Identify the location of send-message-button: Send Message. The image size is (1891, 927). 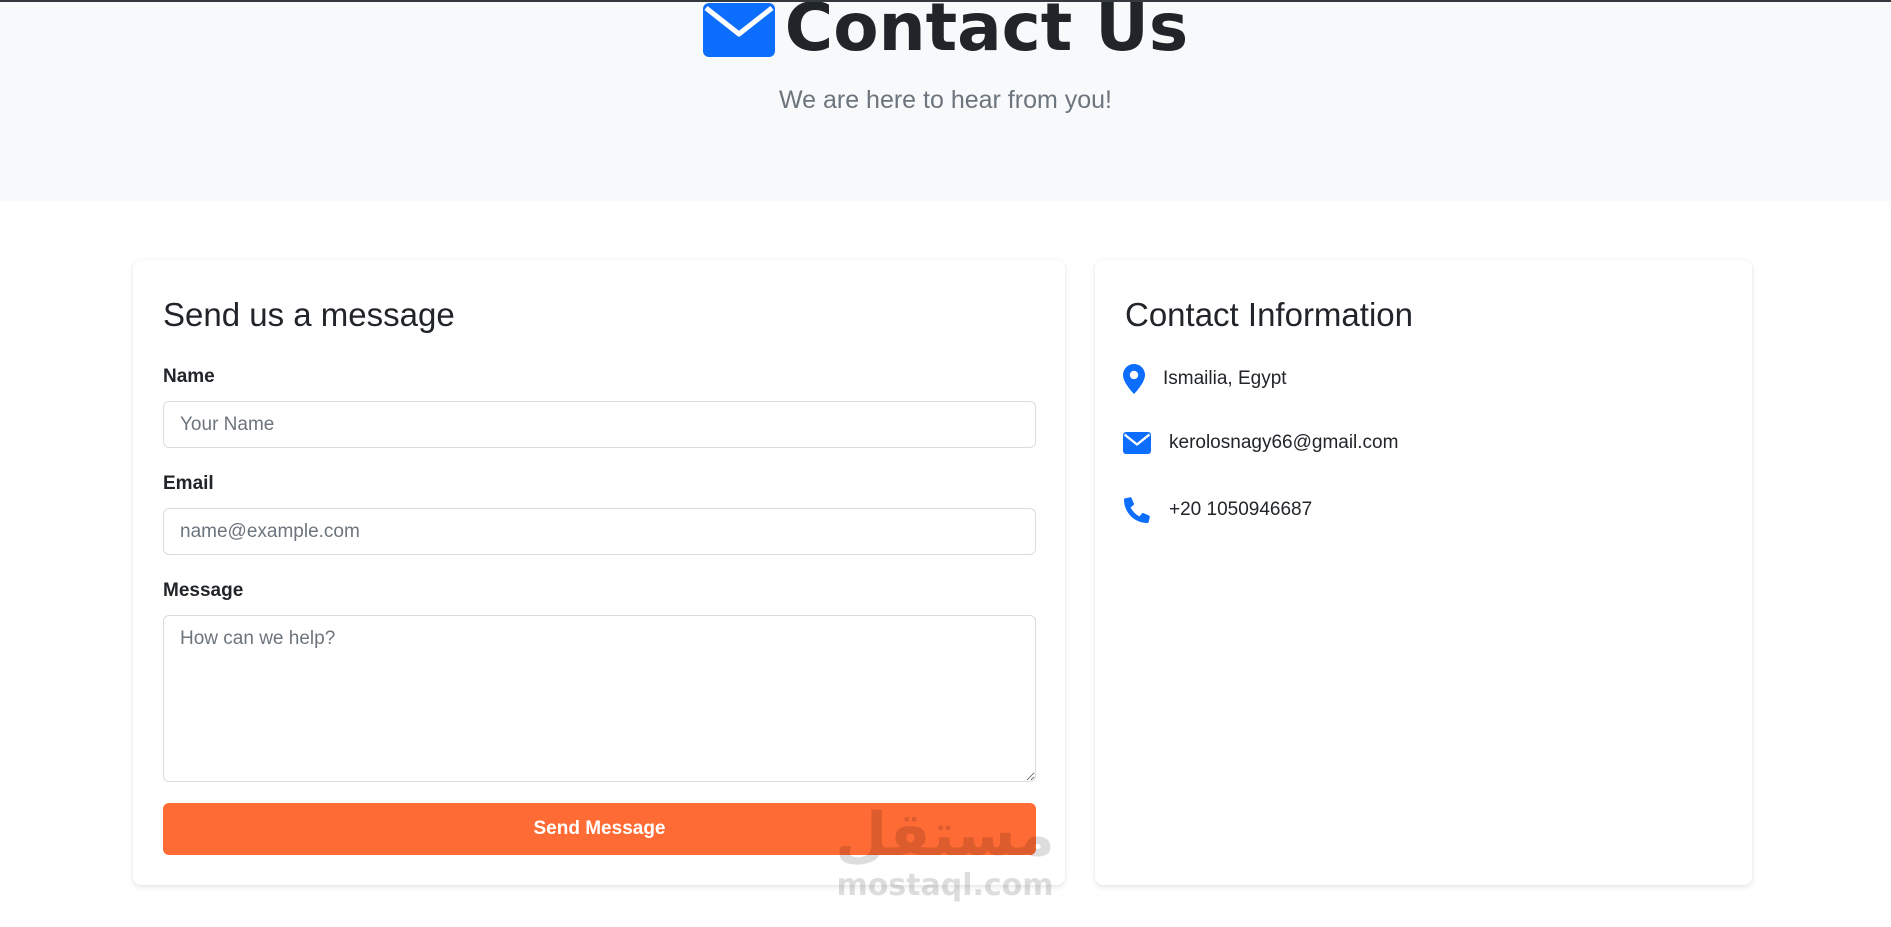
(599, 829).